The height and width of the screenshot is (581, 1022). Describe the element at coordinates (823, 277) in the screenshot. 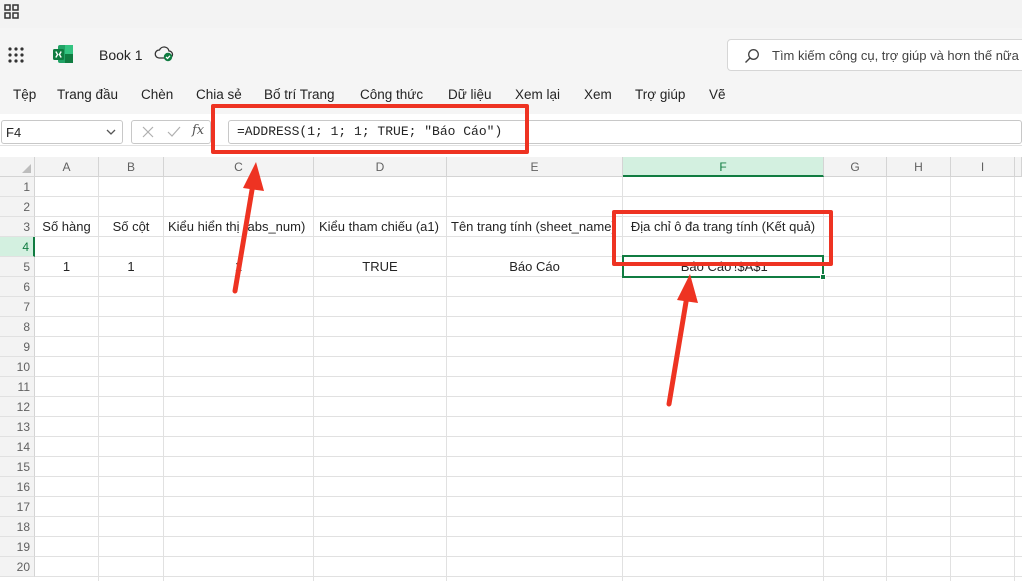

I see `fill-handle` at that location.